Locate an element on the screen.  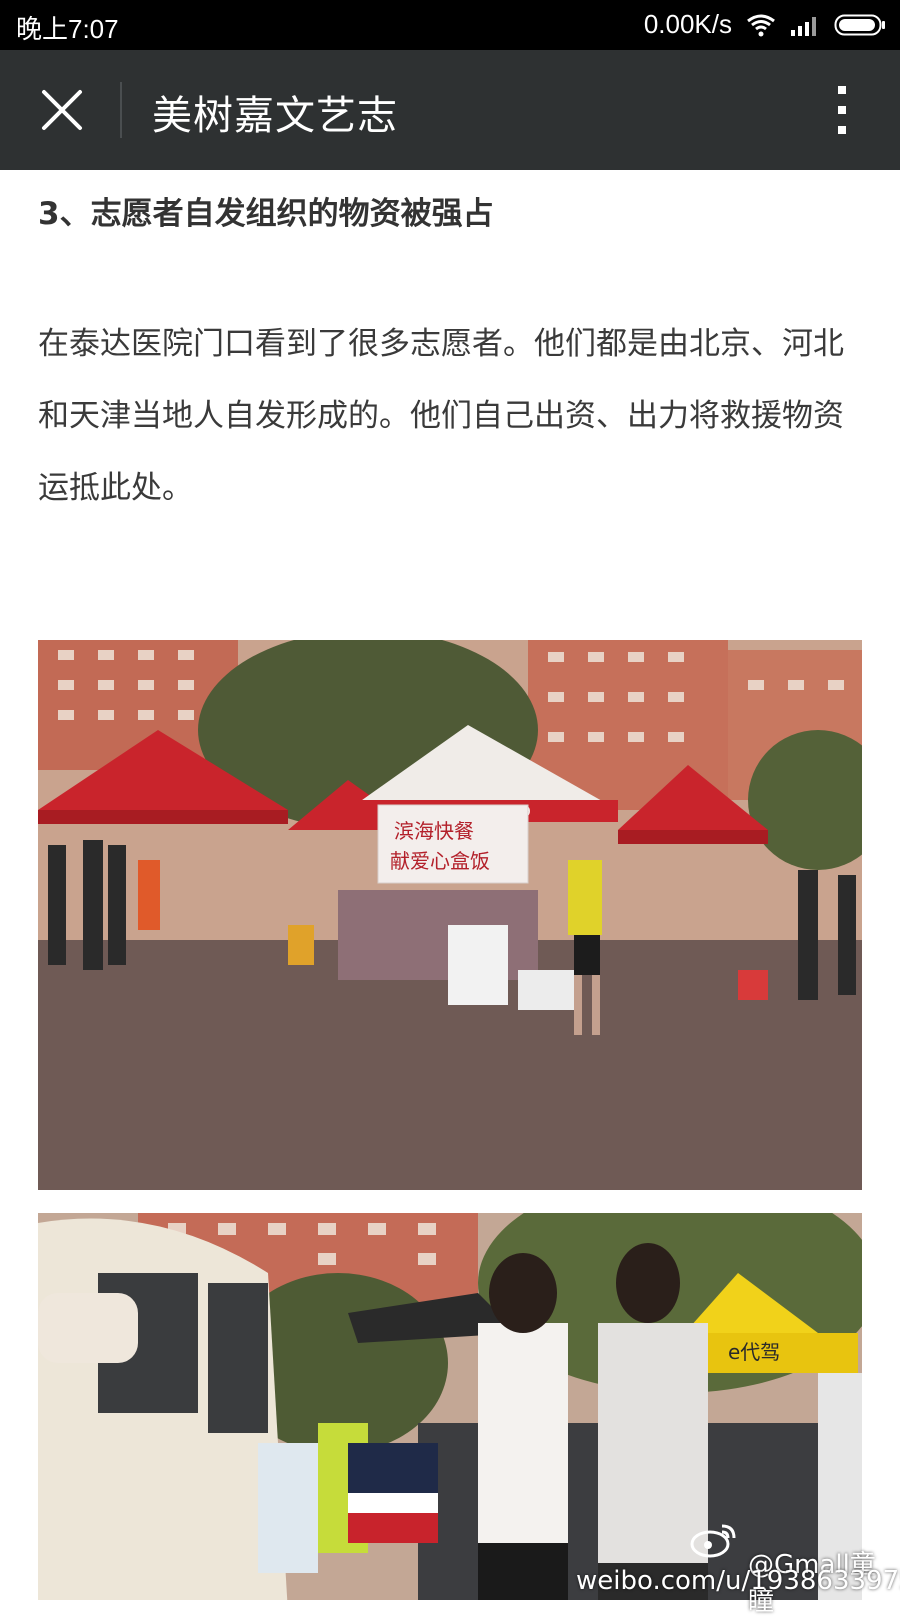
signal-icon is located at coordinates (805, 25).